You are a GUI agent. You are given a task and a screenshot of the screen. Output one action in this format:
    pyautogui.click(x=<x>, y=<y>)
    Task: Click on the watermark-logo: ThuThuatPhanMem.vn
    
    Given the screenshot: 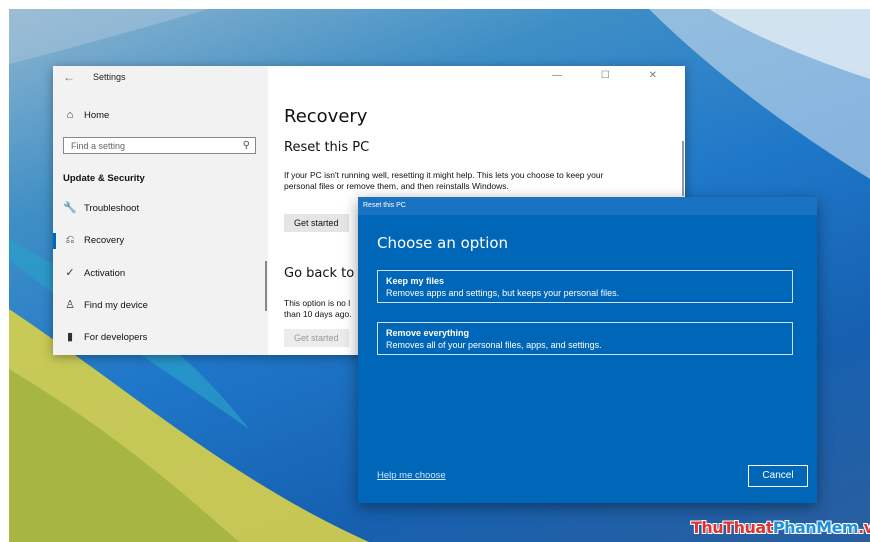 What is the action you would take?
    pyautogui.click(x=780, y=527)
    